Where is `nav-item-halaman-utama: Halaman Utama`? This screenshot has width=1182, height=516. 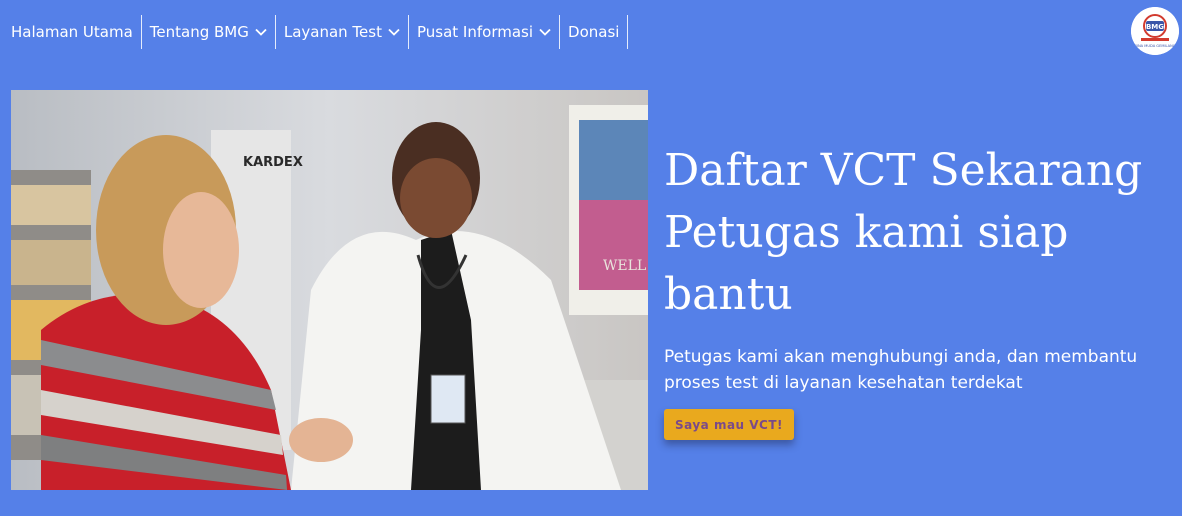
nav-item-halaman-utama: Halaman Utama is located at coordinates (71, 32).